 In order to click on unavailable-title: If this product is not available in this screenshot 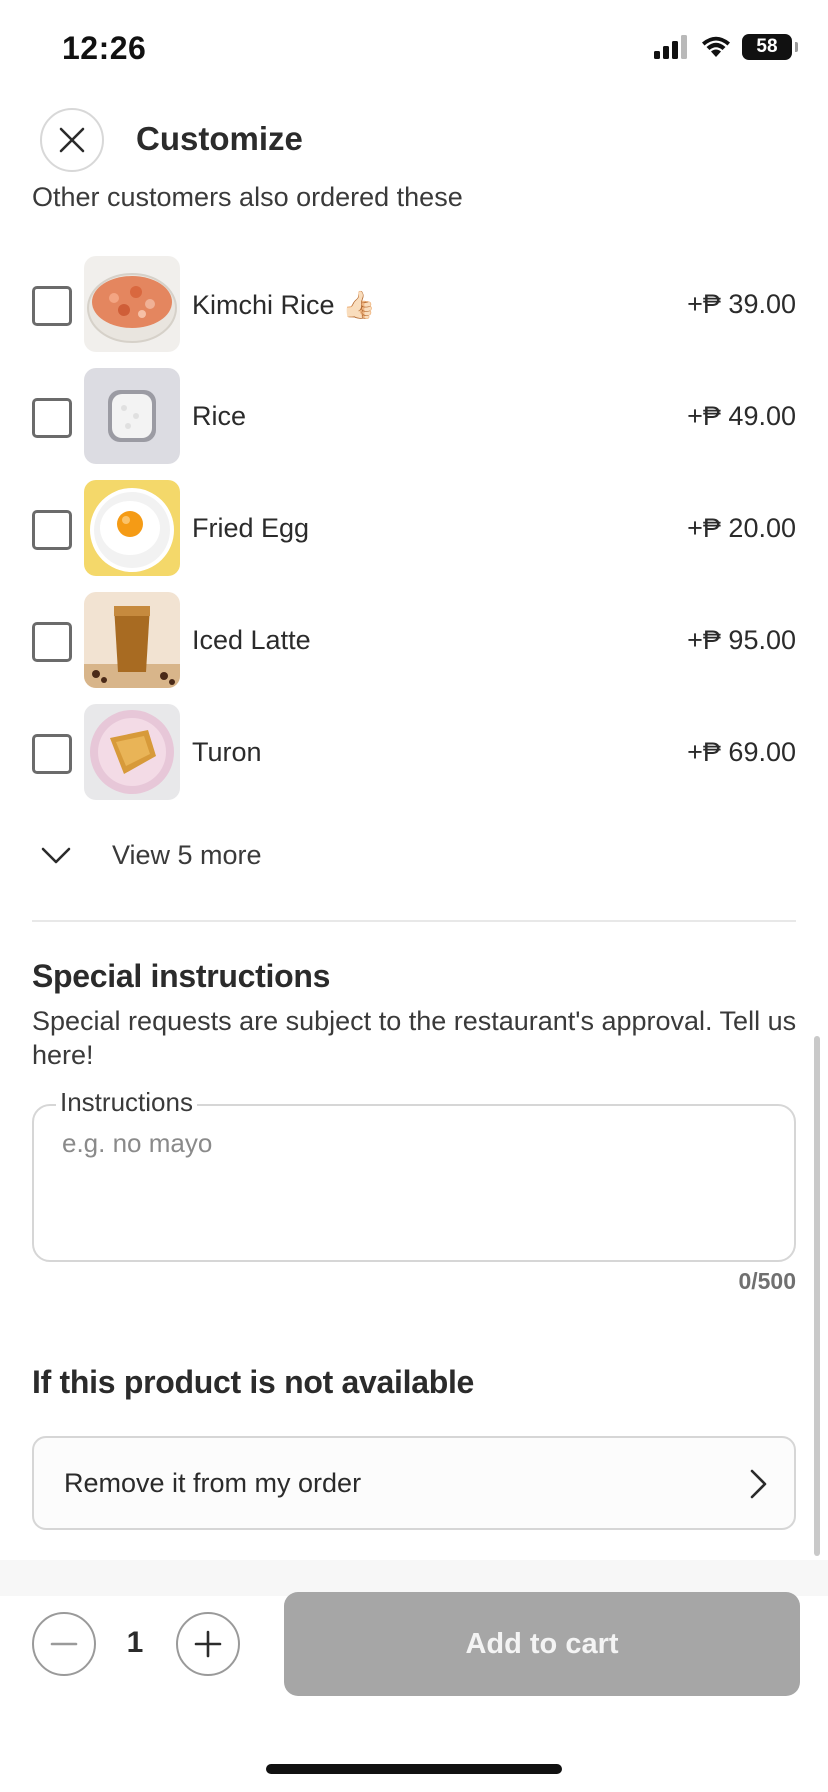, I will do `click(253, 1382)`.